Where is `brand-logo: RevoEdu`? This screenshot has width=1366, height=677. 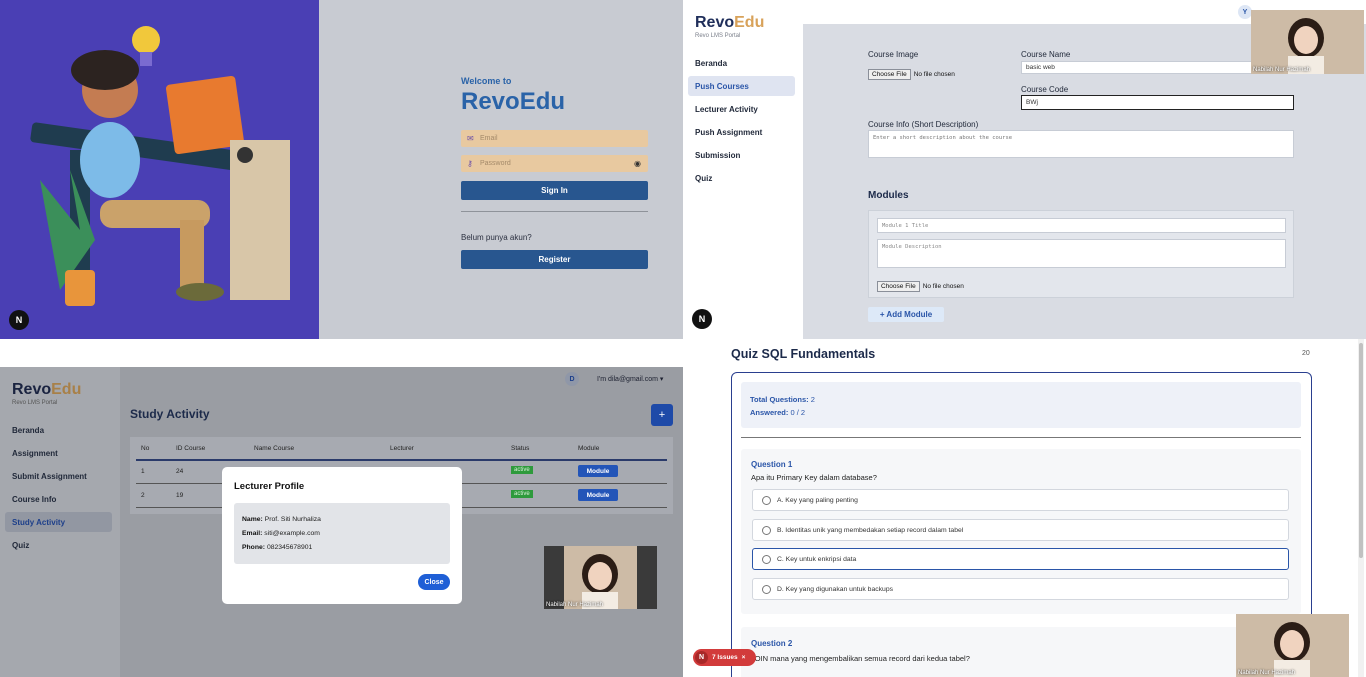 brand-logo: RevoEdu is located at coordinates (730, 22).